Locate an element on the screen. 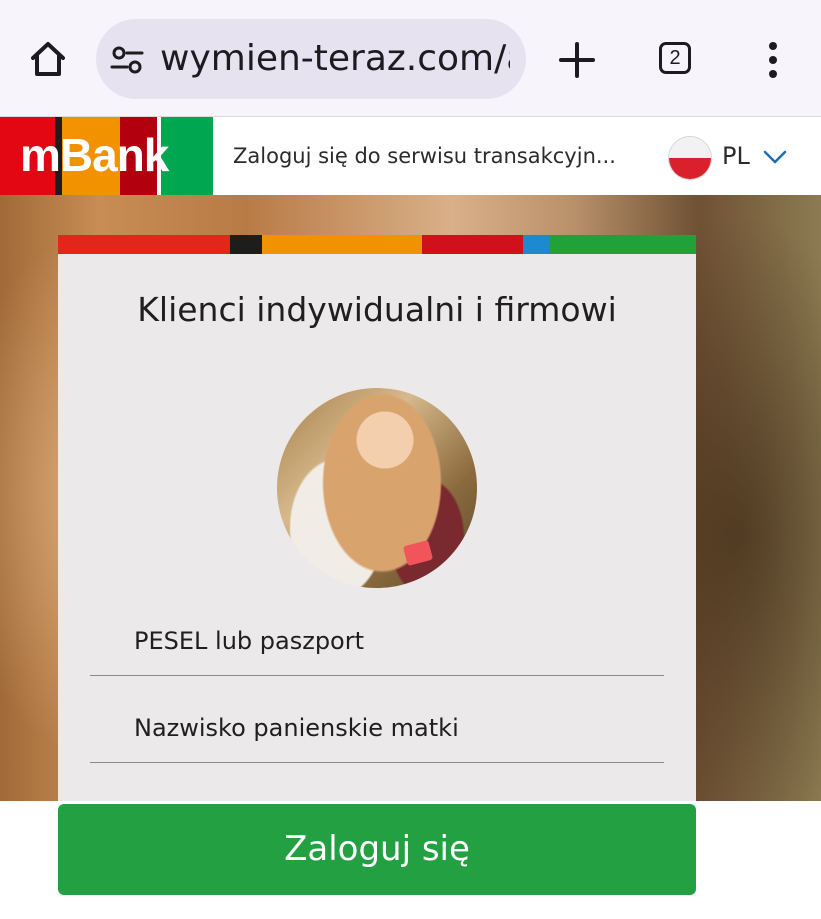 Image resolution: width=821 pixels, height=919 pixels. logo-text: mBank is located at coordinates (94, 155).